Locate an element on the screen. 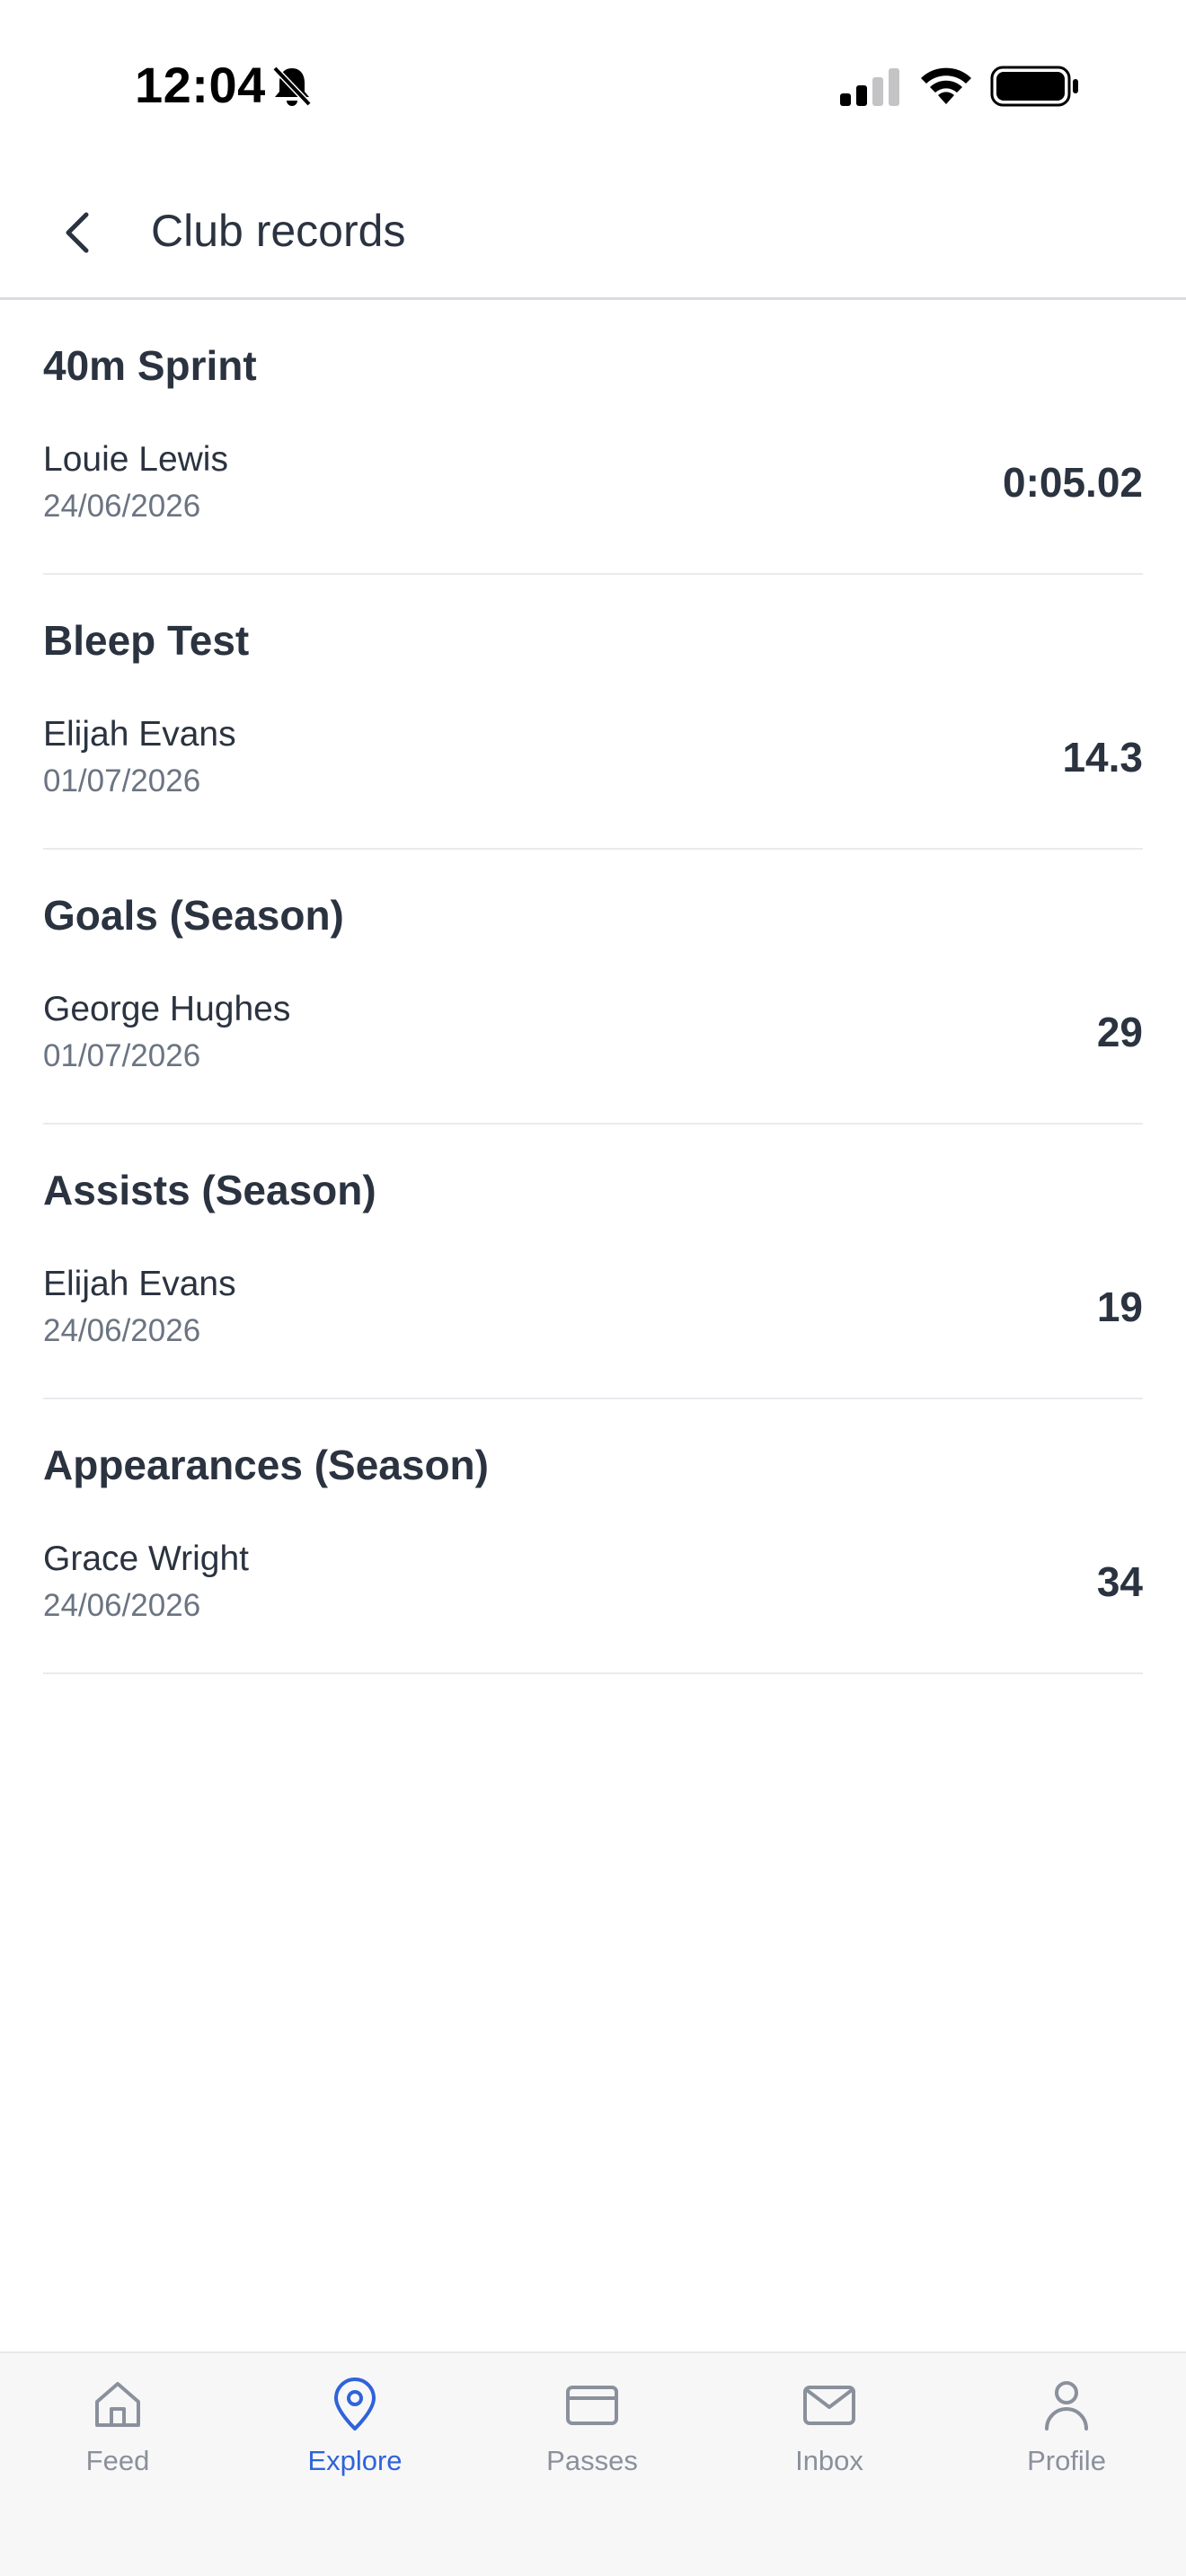  tab-explore: Explore is located at coordinates (355, 2439).